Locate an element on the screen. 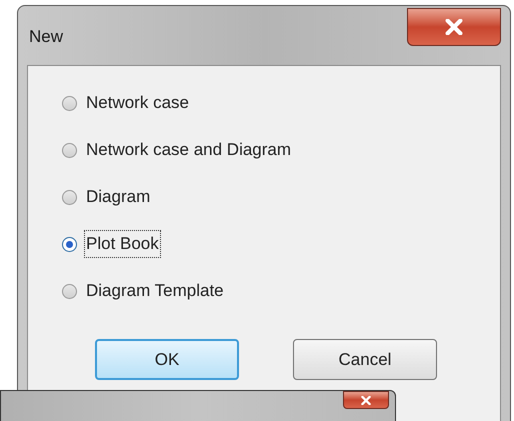 The width and height of the screenshot is (514, 421). option-label: Diagram is located at coordinates (118, 197).